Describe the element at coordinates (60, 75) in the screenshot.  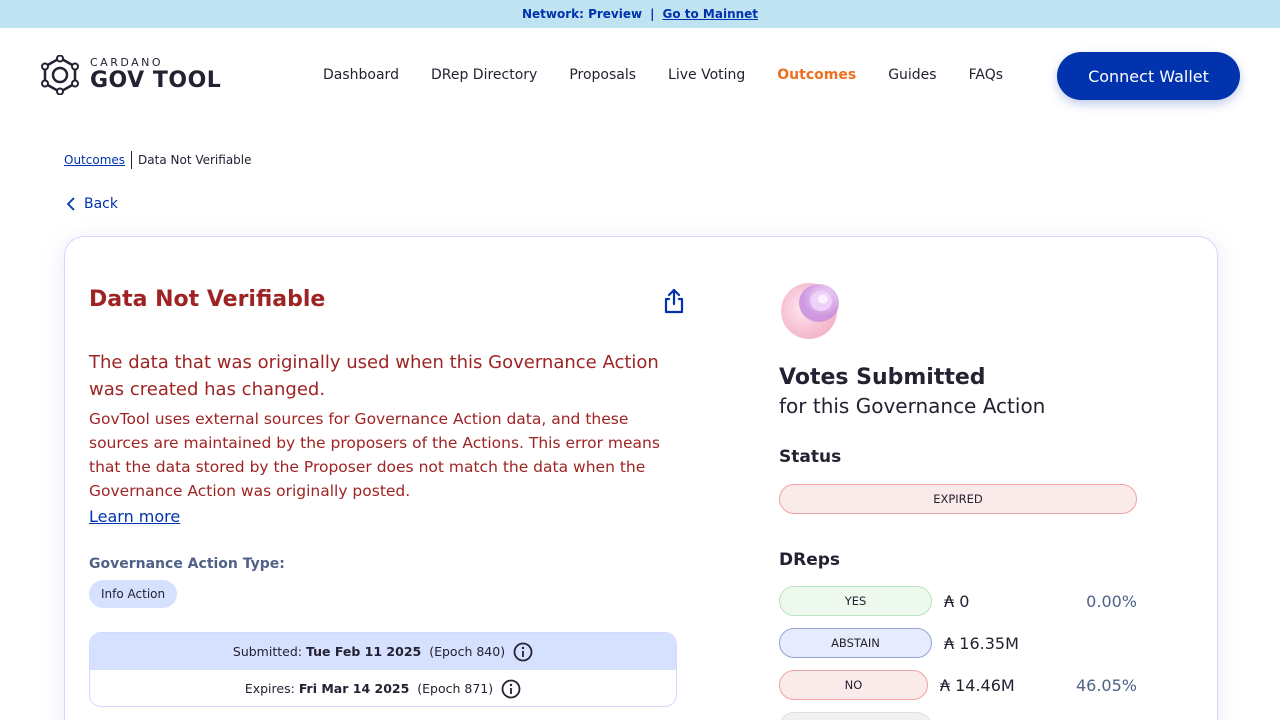
I see `govtool-logo-icon` at that location.